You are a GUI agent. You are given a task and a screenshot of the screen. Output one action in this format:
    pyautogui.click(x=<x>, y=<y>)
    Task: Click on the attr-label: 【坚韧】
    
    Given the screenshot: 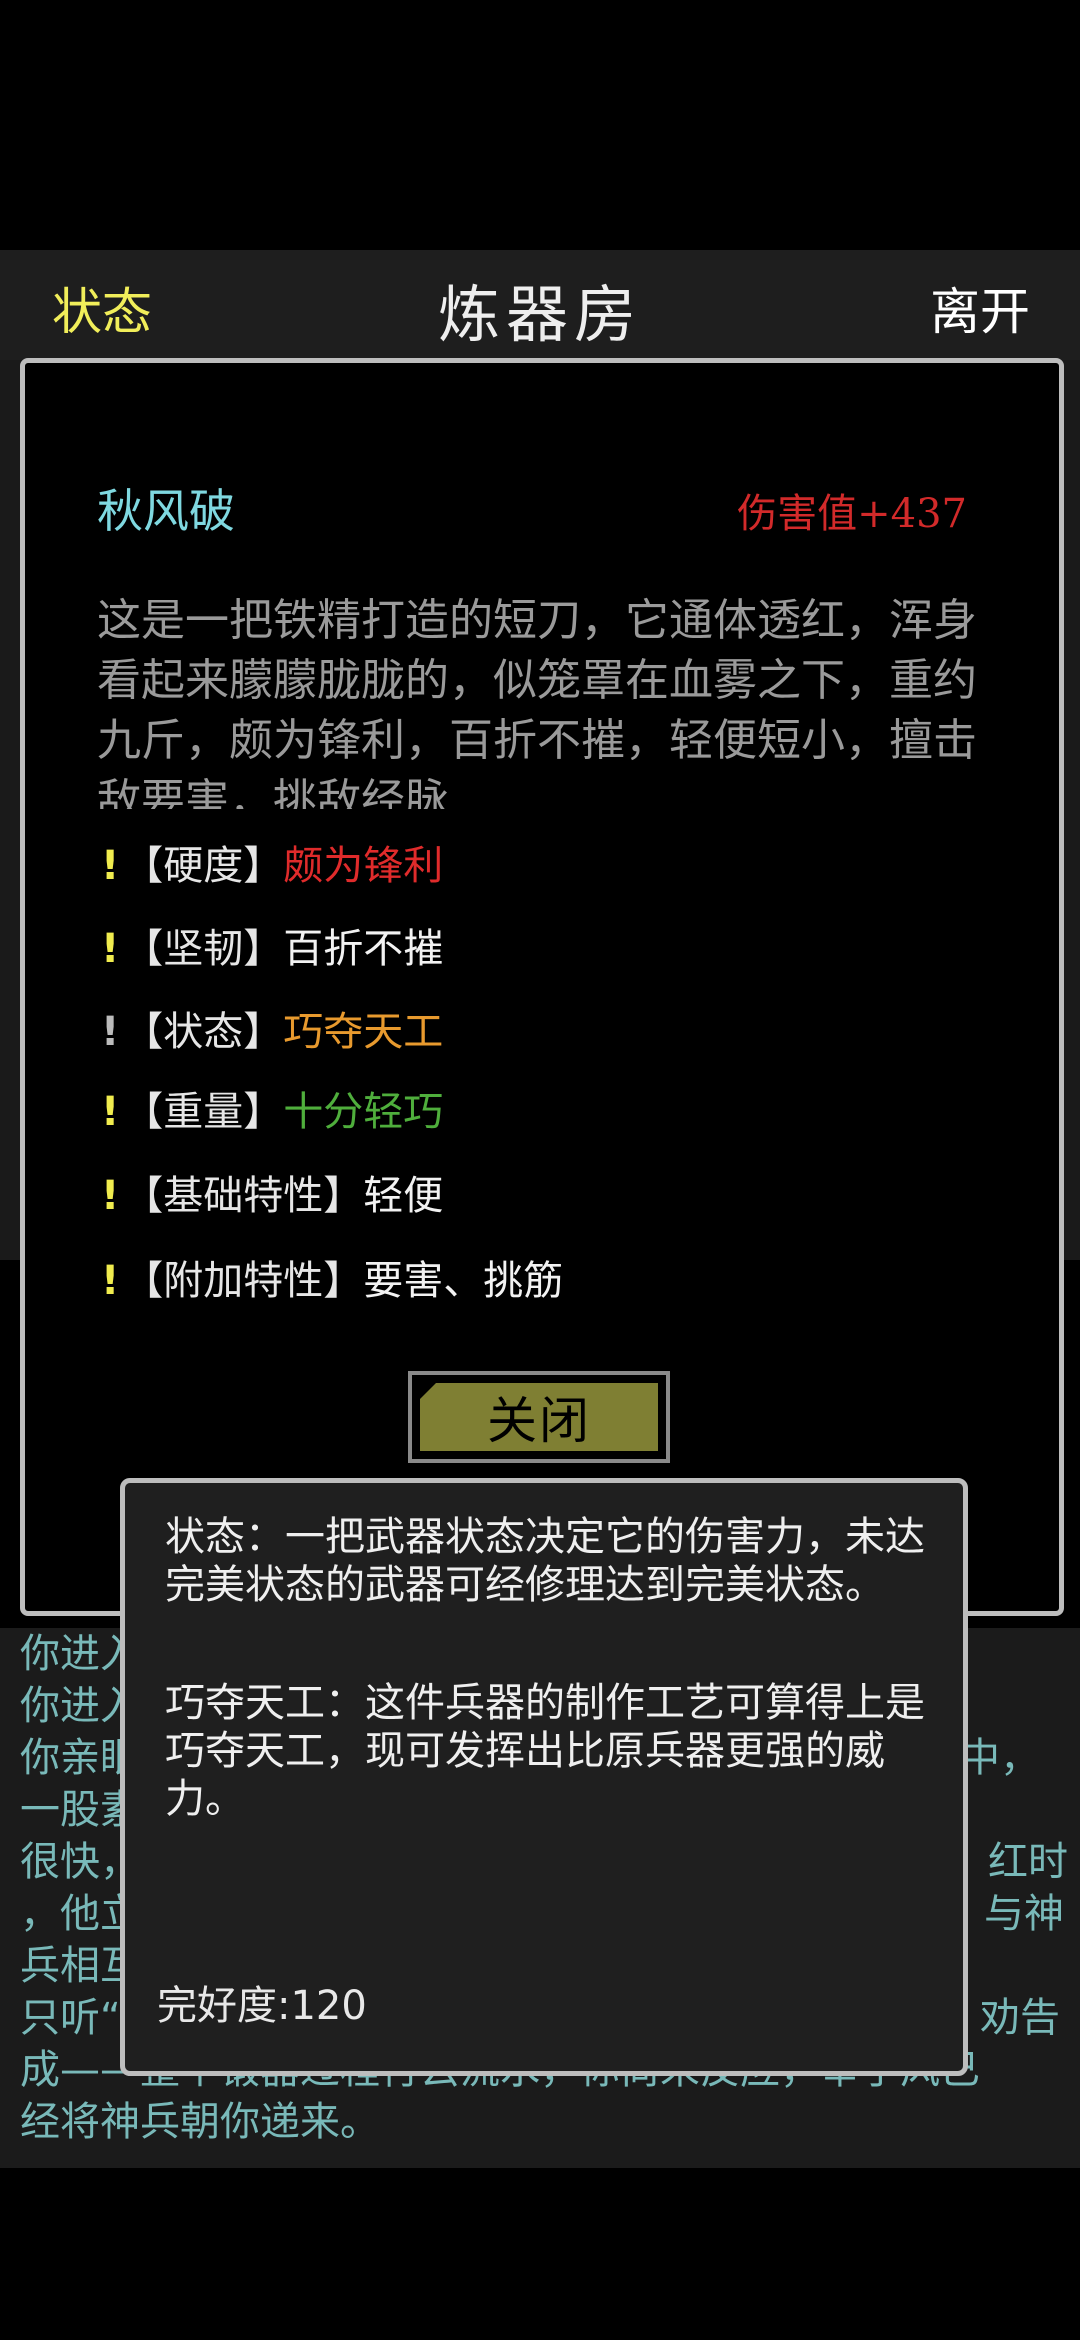 What is the action you would take?
    pyautogui.click(x=203, y=949)
    